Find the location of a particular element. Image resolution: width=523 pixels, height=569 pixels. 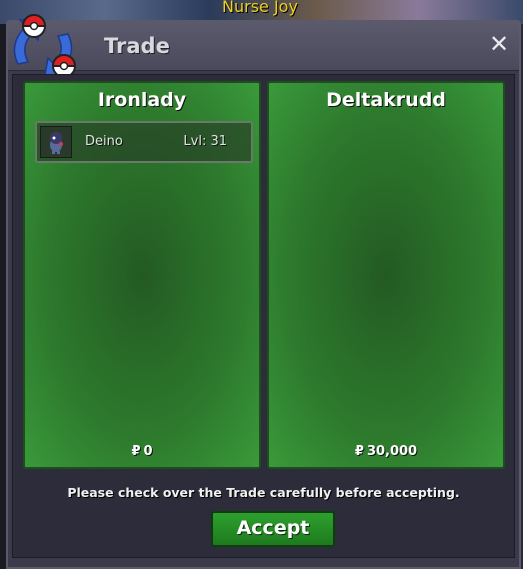

player-name-right: Deltakrudd is located at coordinates (386, 100).